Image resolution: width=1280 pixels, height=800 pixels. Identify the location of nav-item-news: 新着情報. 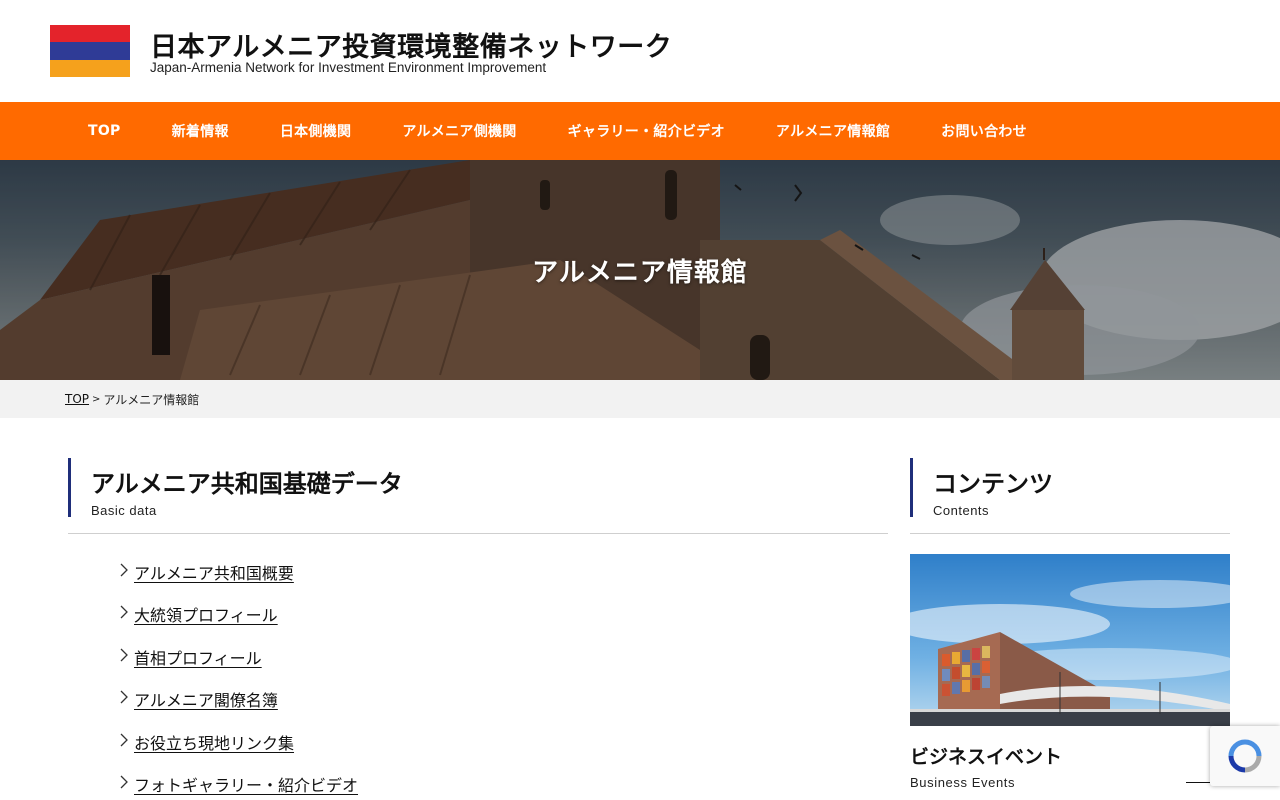
(200, 131).